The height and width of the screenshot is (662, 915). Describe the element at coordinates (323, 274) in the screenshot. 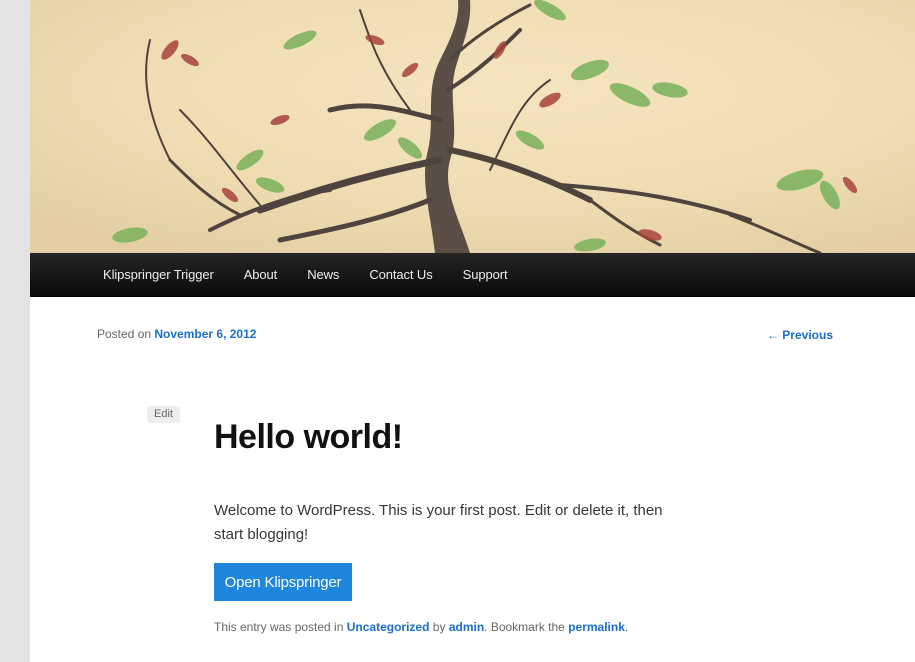

I see `nav-item-news: News` at that location.